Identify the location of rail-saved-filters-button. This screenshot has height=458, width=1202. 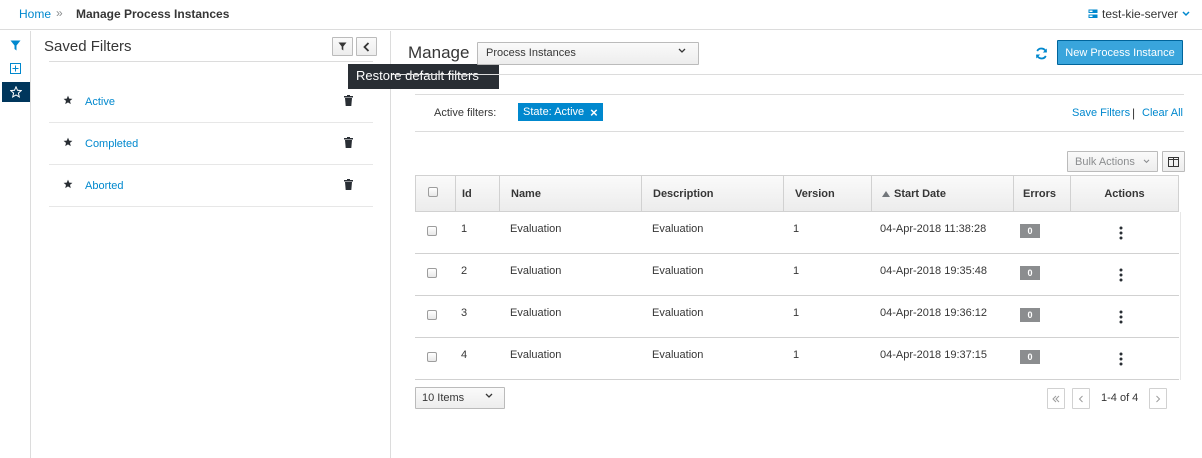
(16, 92).